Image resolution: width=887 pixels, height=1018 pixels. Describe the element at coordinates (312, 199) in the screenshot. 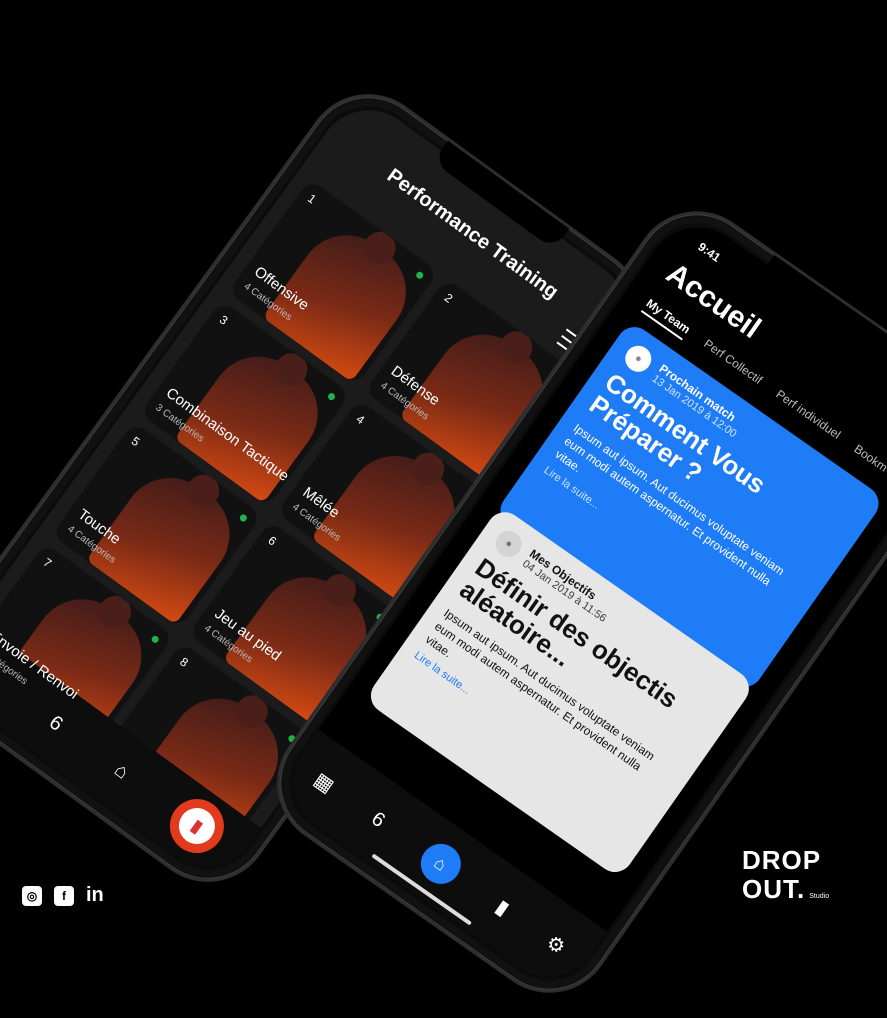

I see `card-number: 1` at that location.